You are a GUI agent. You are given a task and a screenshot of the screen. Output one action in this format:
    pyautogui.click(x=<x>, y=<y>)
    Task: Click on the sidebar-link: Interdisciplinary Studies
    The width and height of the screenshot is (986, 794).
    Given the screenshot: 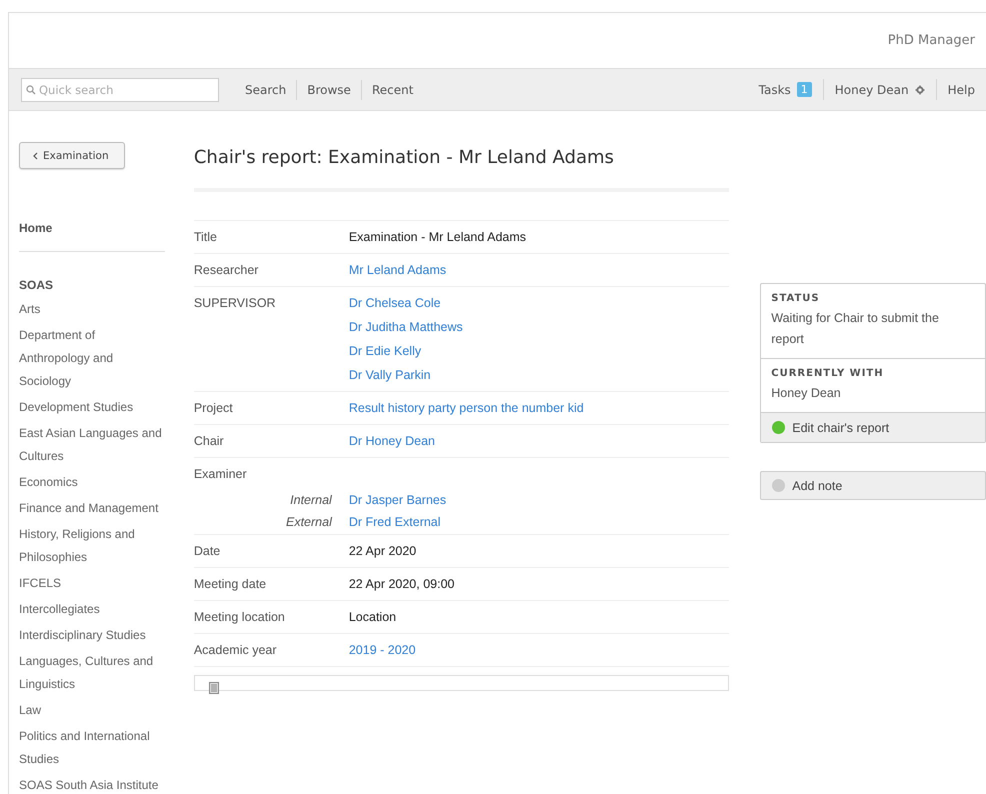 What is the action you would take?
    pyautogui.click(x=92, y=635)
    